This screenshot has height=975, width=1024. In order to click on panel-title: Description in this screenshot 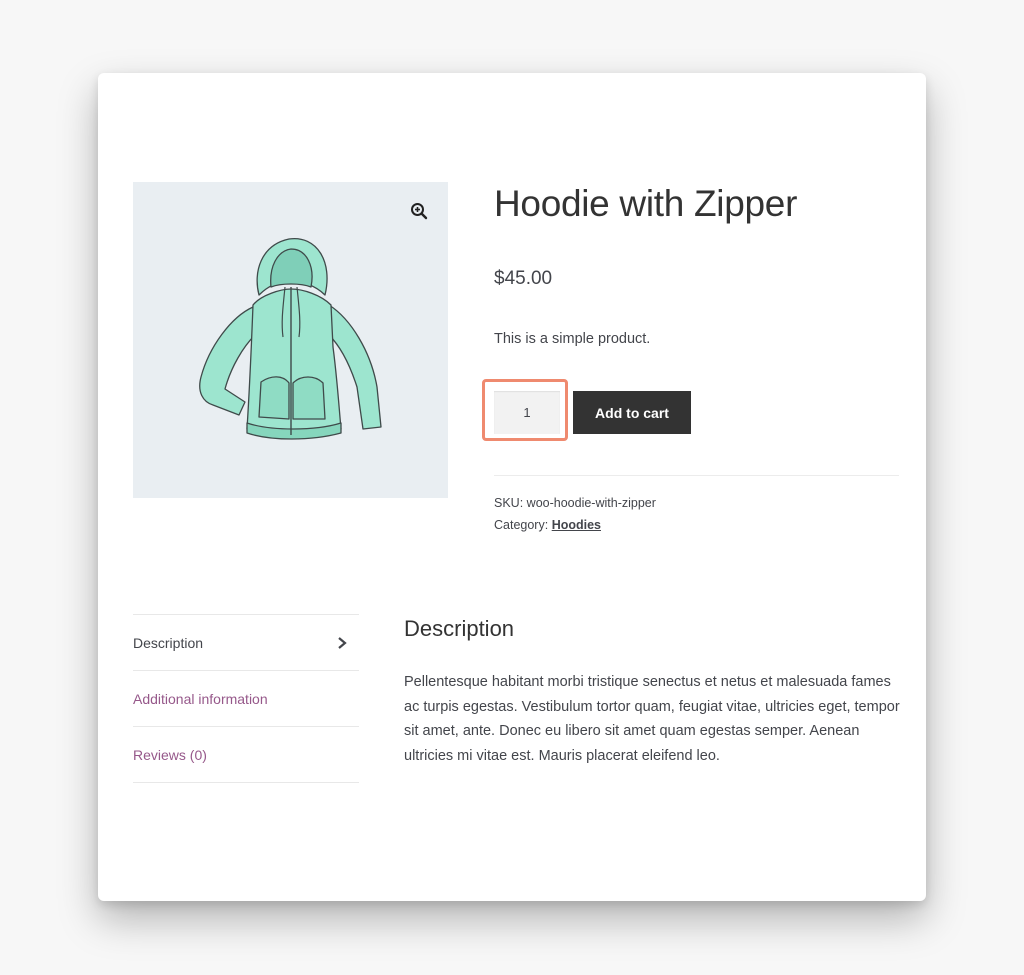, I will do `click(459, 628)`.